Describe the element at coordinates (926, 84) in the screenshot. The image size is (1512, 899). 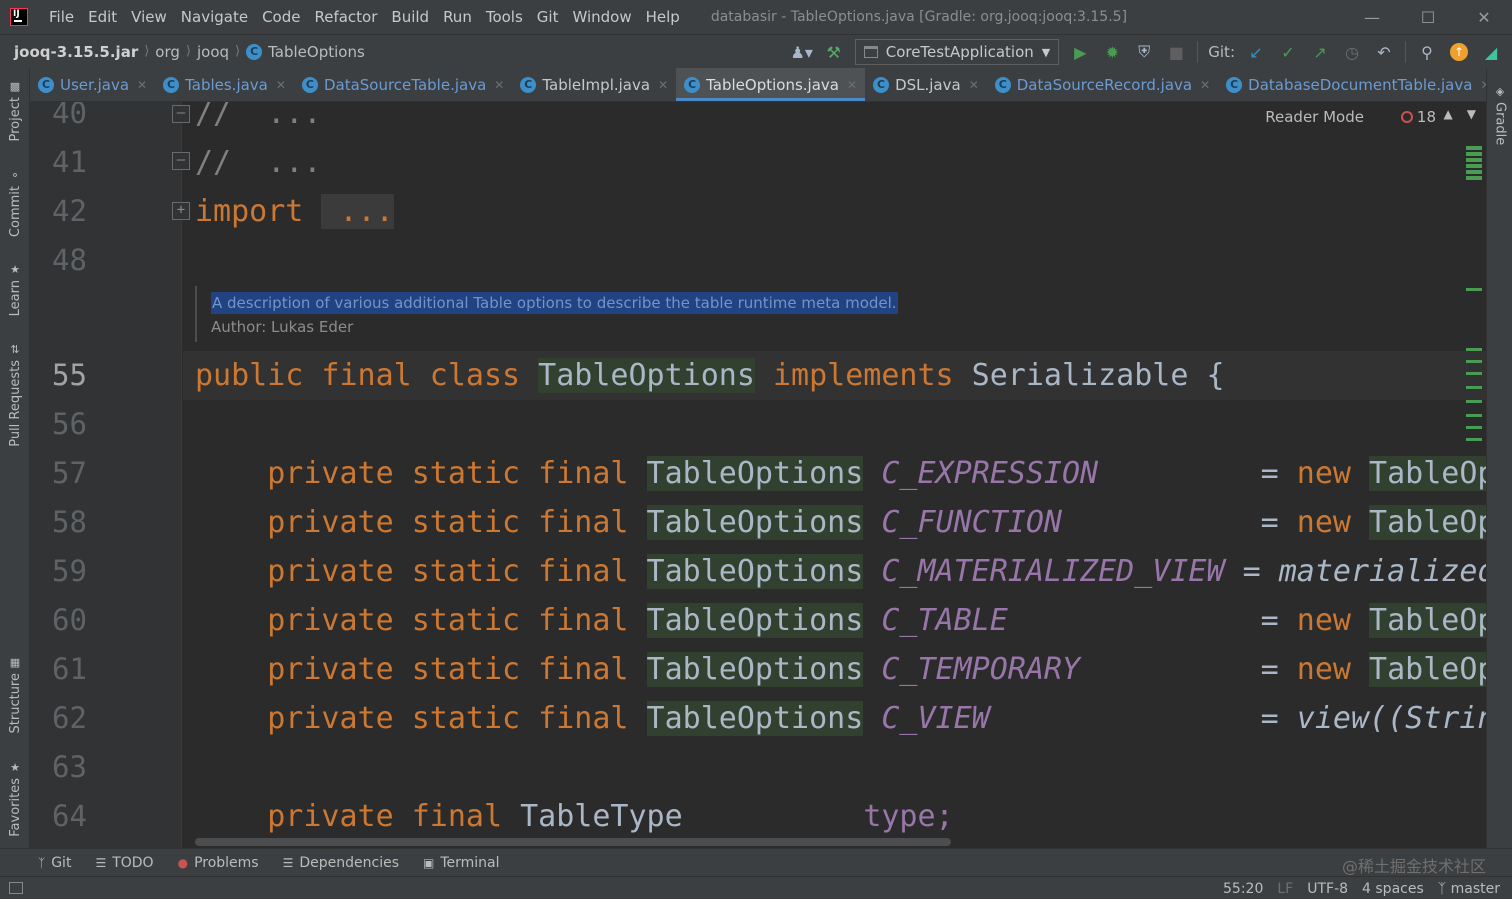
I see `tab-dsl-java: C DSL.java ✕` at that location.